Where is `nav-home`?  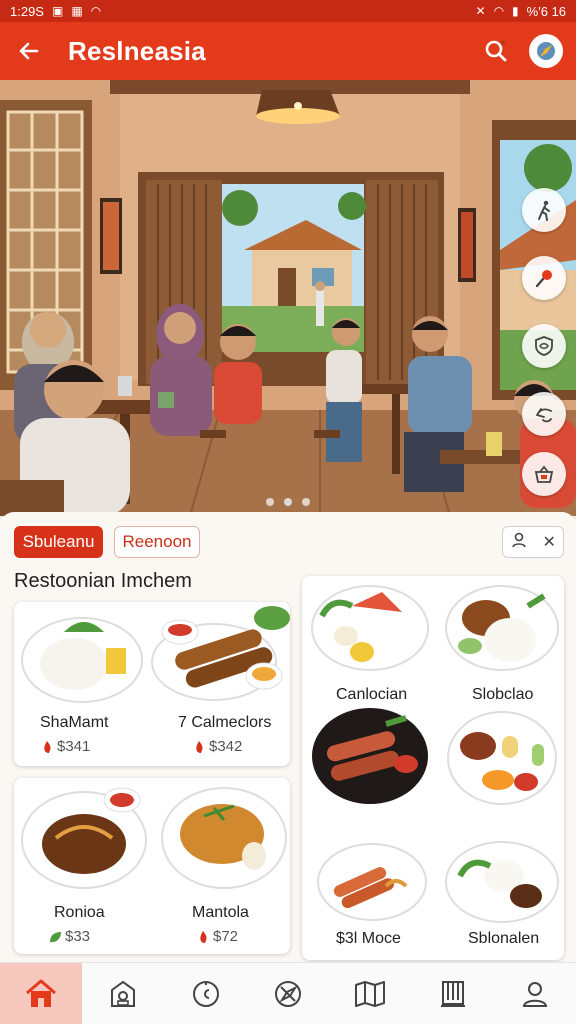 nav-home is located at coordinates (41, 993).